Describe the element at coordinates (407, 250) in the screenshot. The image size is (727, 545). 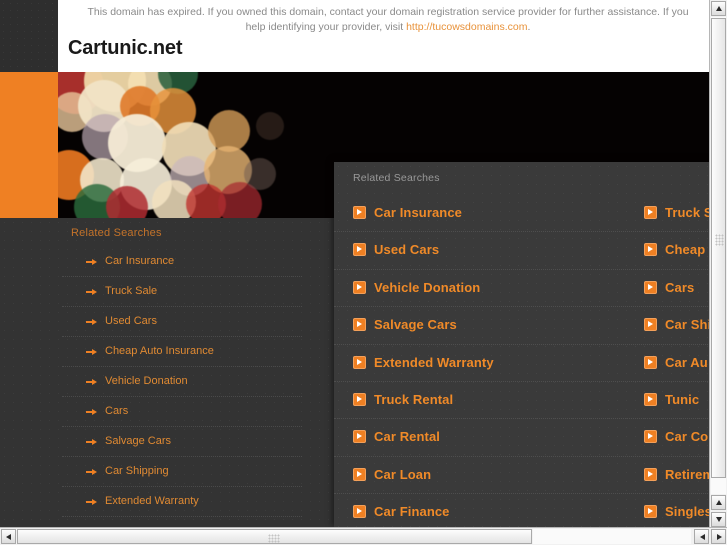
I see `overlay-link-label: Used Cars` at that location.